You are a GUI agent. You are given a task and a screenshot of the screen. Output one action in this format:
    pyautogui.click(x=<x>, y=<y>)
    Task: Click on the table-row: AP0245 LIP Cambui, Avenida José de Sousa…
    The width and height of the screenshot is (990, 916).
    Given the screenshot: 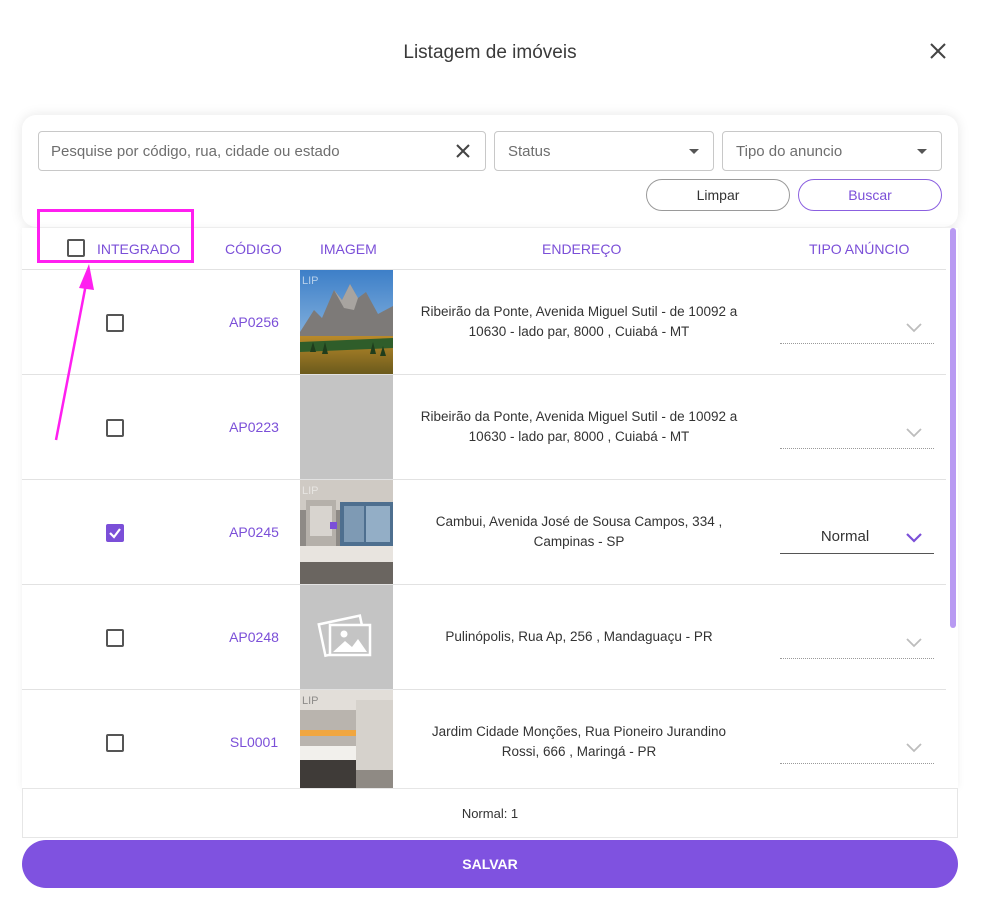 What is the action you would take?
    pyautogui.click(x=484, y=532)
    